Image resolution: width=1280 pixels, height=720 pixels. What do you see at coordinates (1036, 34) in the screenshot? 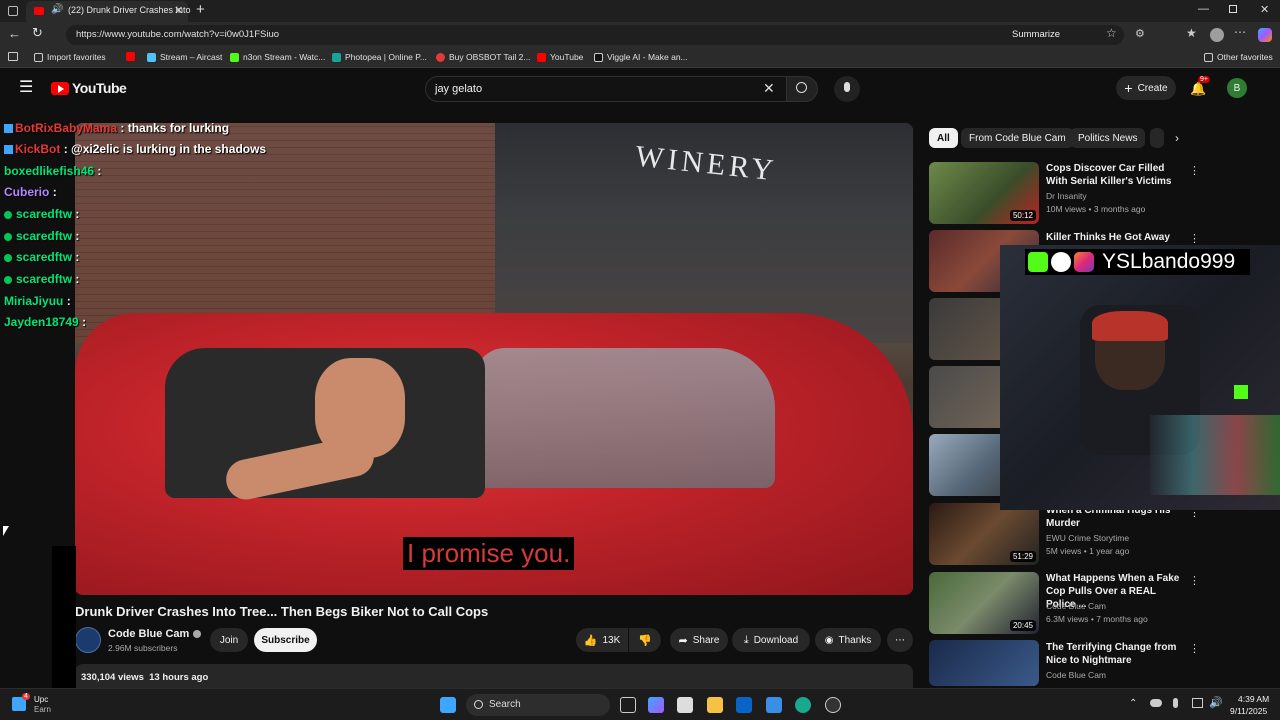
I see `summarize-button: Summarize` at bounding box center [1036, 34].